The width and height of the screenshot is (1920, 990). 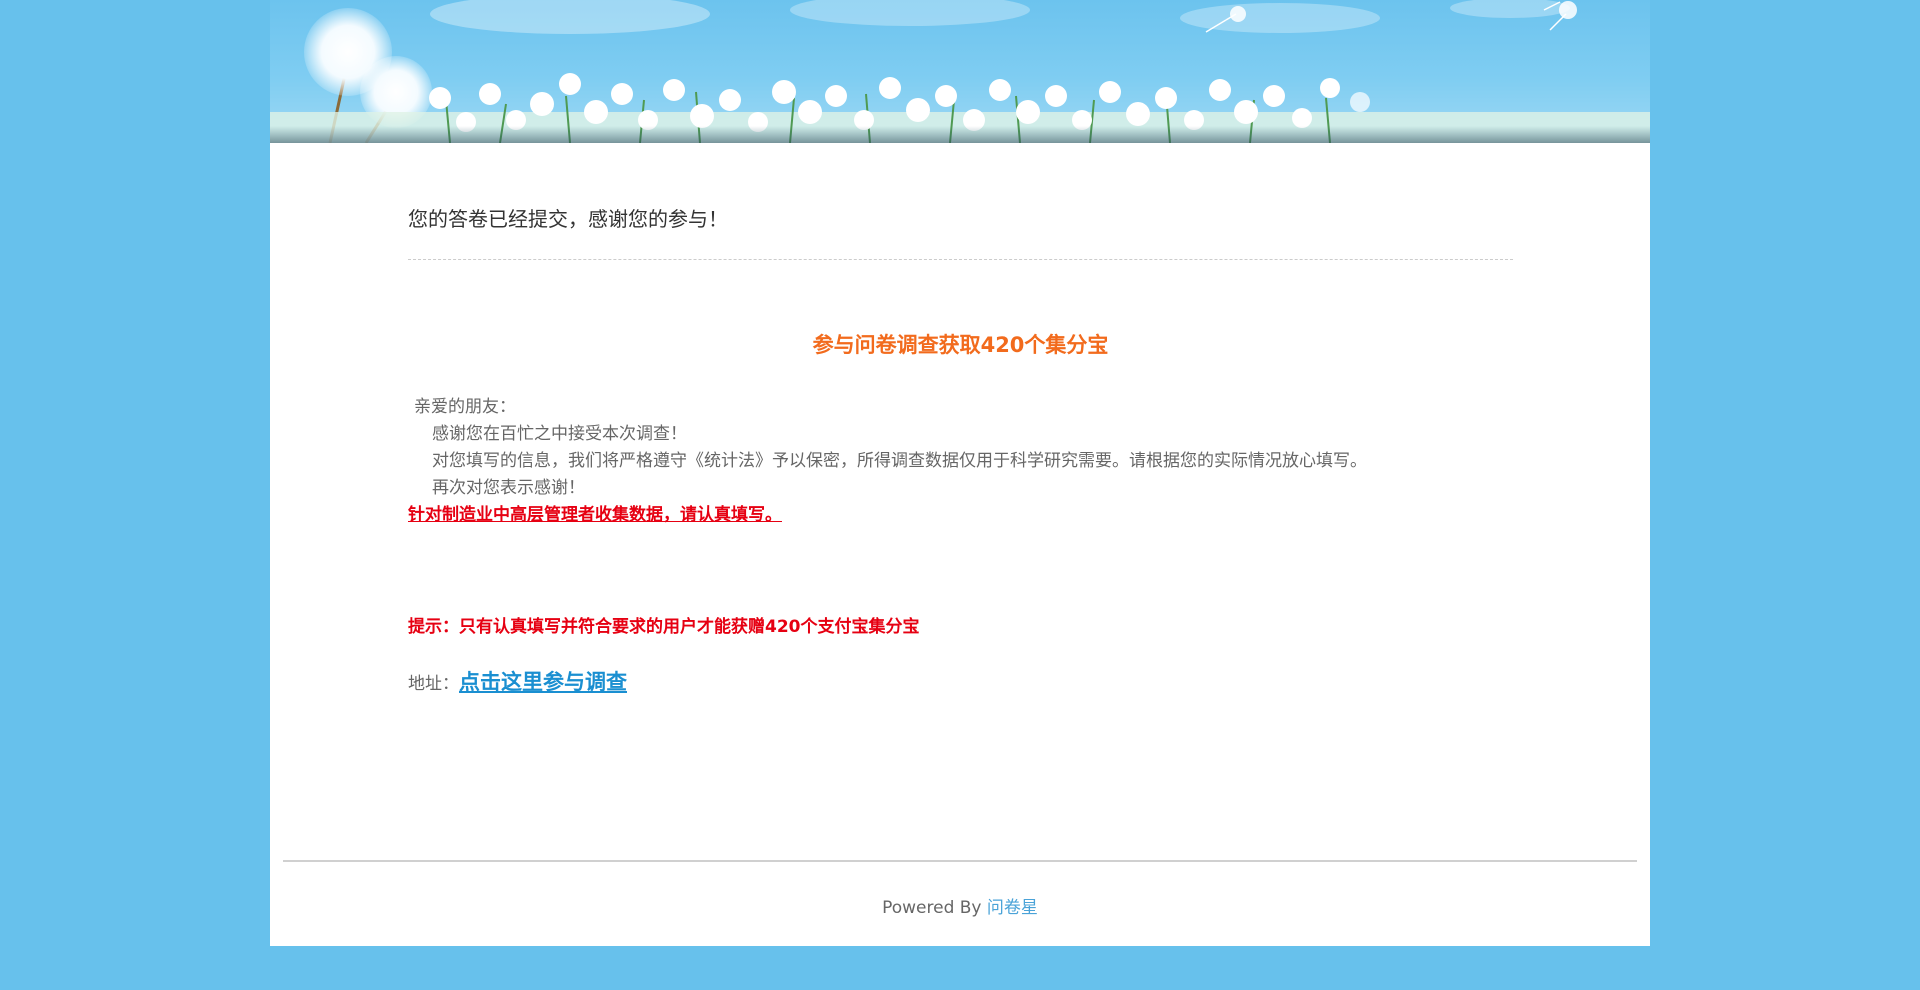 I want to click on brand-link: 问卷星, so click(x=1012, y=908).